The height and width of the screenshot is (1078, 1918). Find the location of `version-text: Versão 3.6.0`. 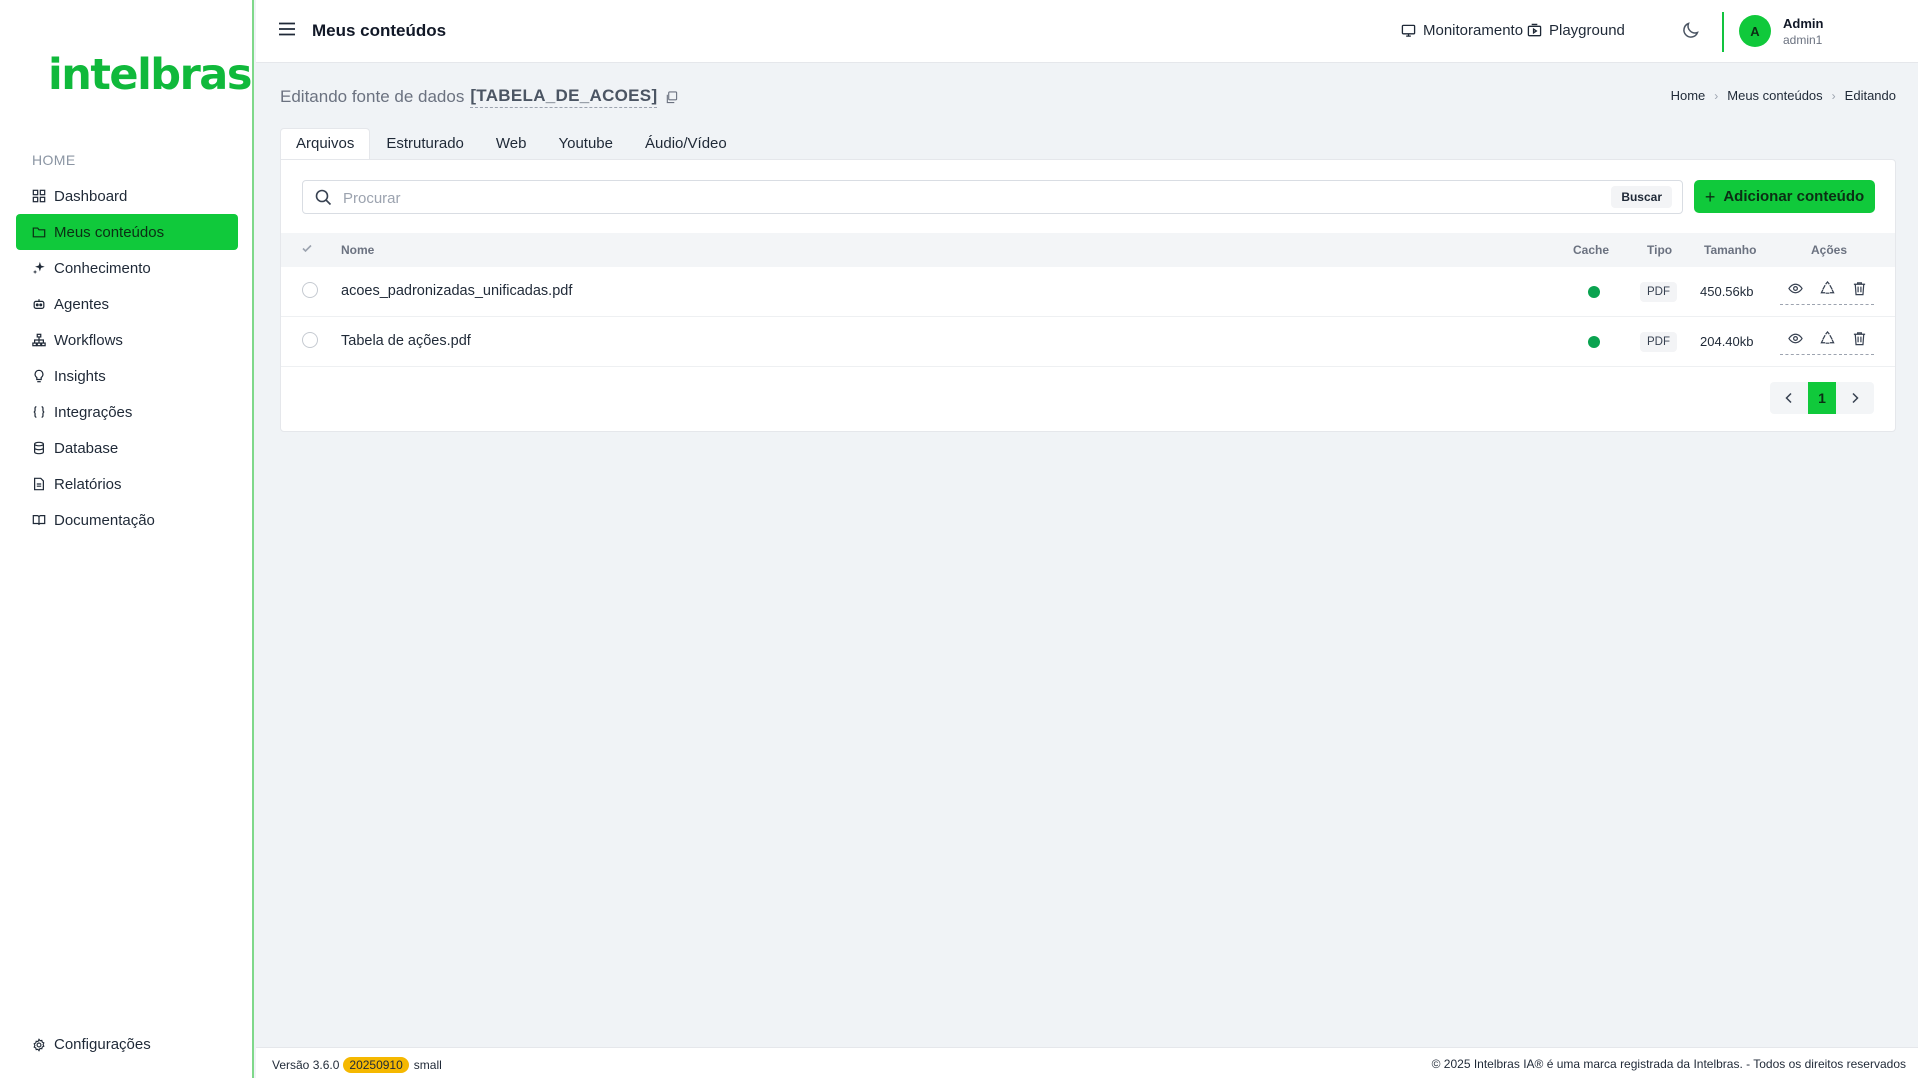

version-text: Versão 3.6.0 is located at coordinates (306, 1065).